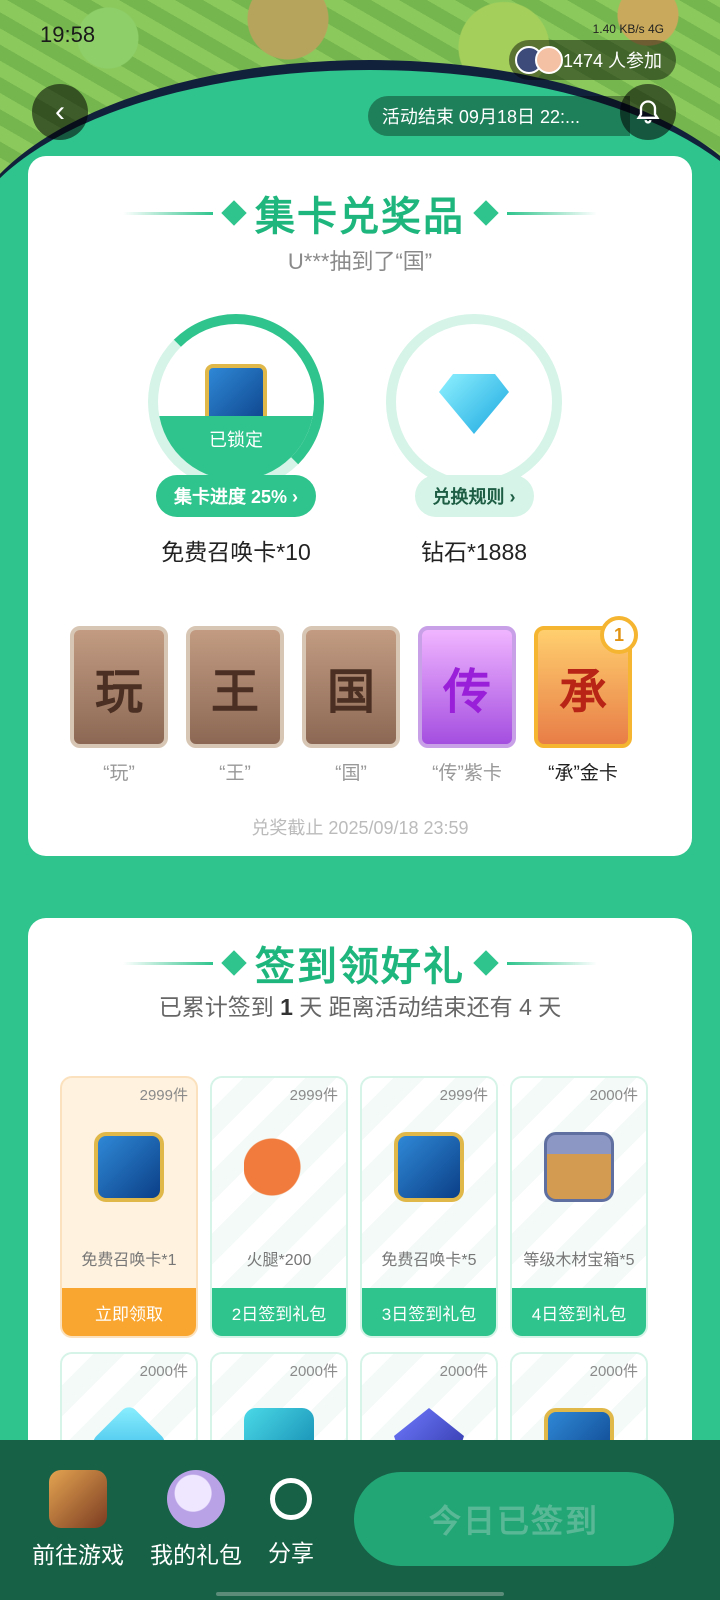 This screenshot has width=720, height=1600. Describe the element at coordinates (291, 1499) in the screenshot. I see `share-icon` at that location.